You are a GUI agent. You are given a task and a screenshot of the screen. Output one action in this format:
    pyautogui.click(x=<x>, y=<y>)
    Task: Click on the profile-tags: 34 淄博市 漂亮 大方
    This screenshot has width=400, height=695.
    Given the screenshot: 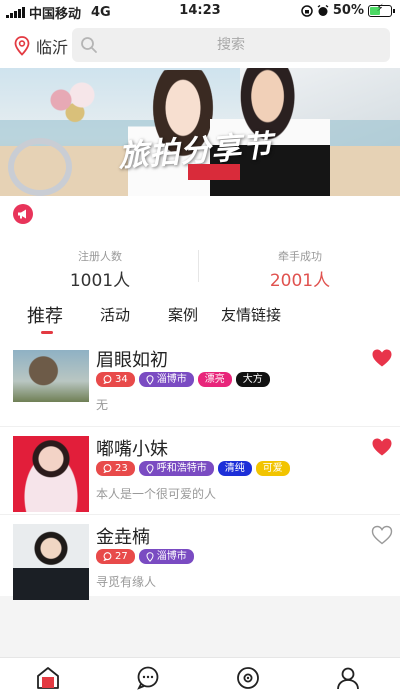 What is the action you would take?
    pyautogui.click(x=183, y=379)
    